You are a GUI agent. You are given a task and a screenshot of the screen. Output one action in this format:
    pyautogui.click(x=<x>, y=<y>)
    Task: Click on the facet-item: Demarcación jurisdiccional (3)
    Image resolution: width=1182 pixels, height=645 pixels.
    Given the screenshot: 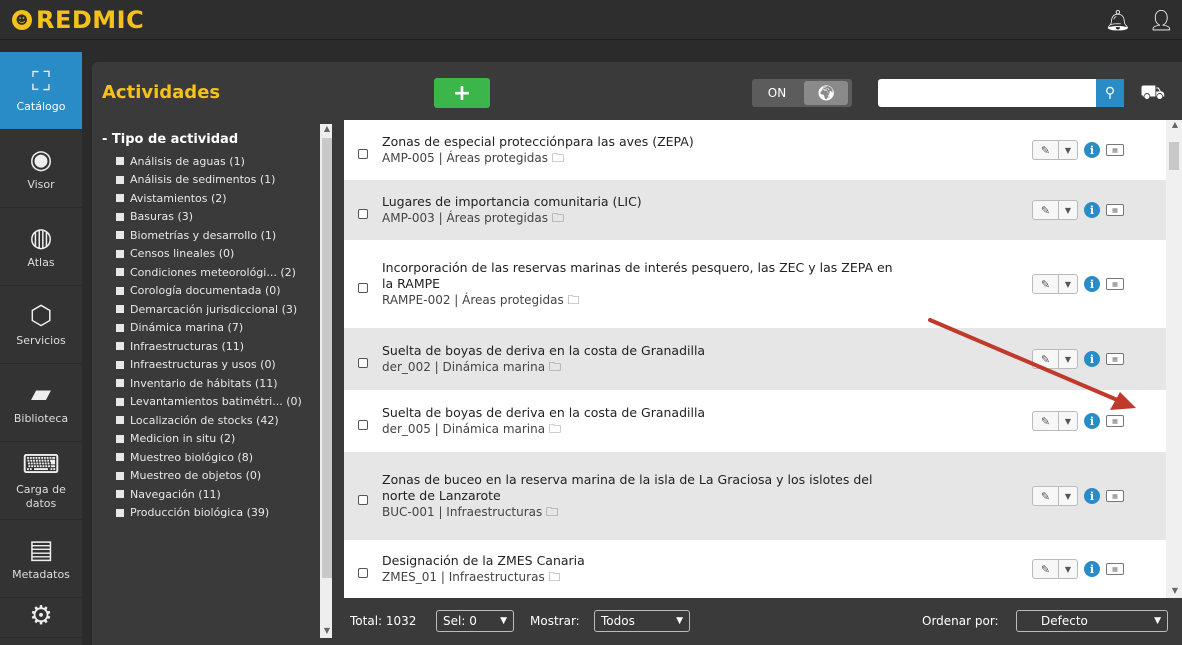 What is the action you would take?
    pyautogui.click(x=221, y=309)
    